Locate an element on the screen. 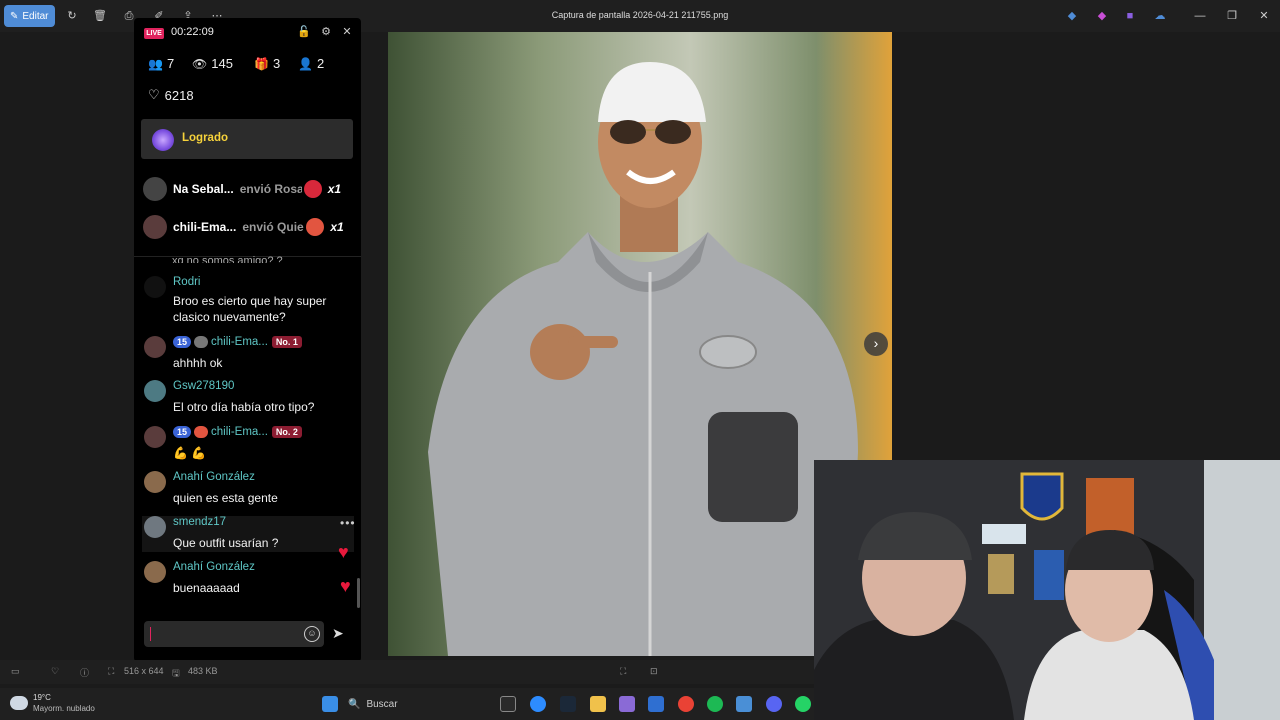  close-window-icon: ✕ is located at coordinates (1264, 16).